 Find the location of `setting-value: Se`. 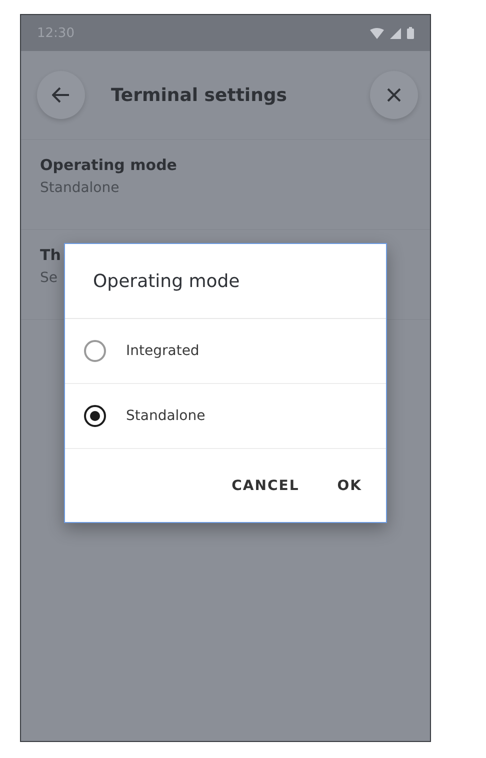

setting-value: Se is located at coordinates (49, 278).